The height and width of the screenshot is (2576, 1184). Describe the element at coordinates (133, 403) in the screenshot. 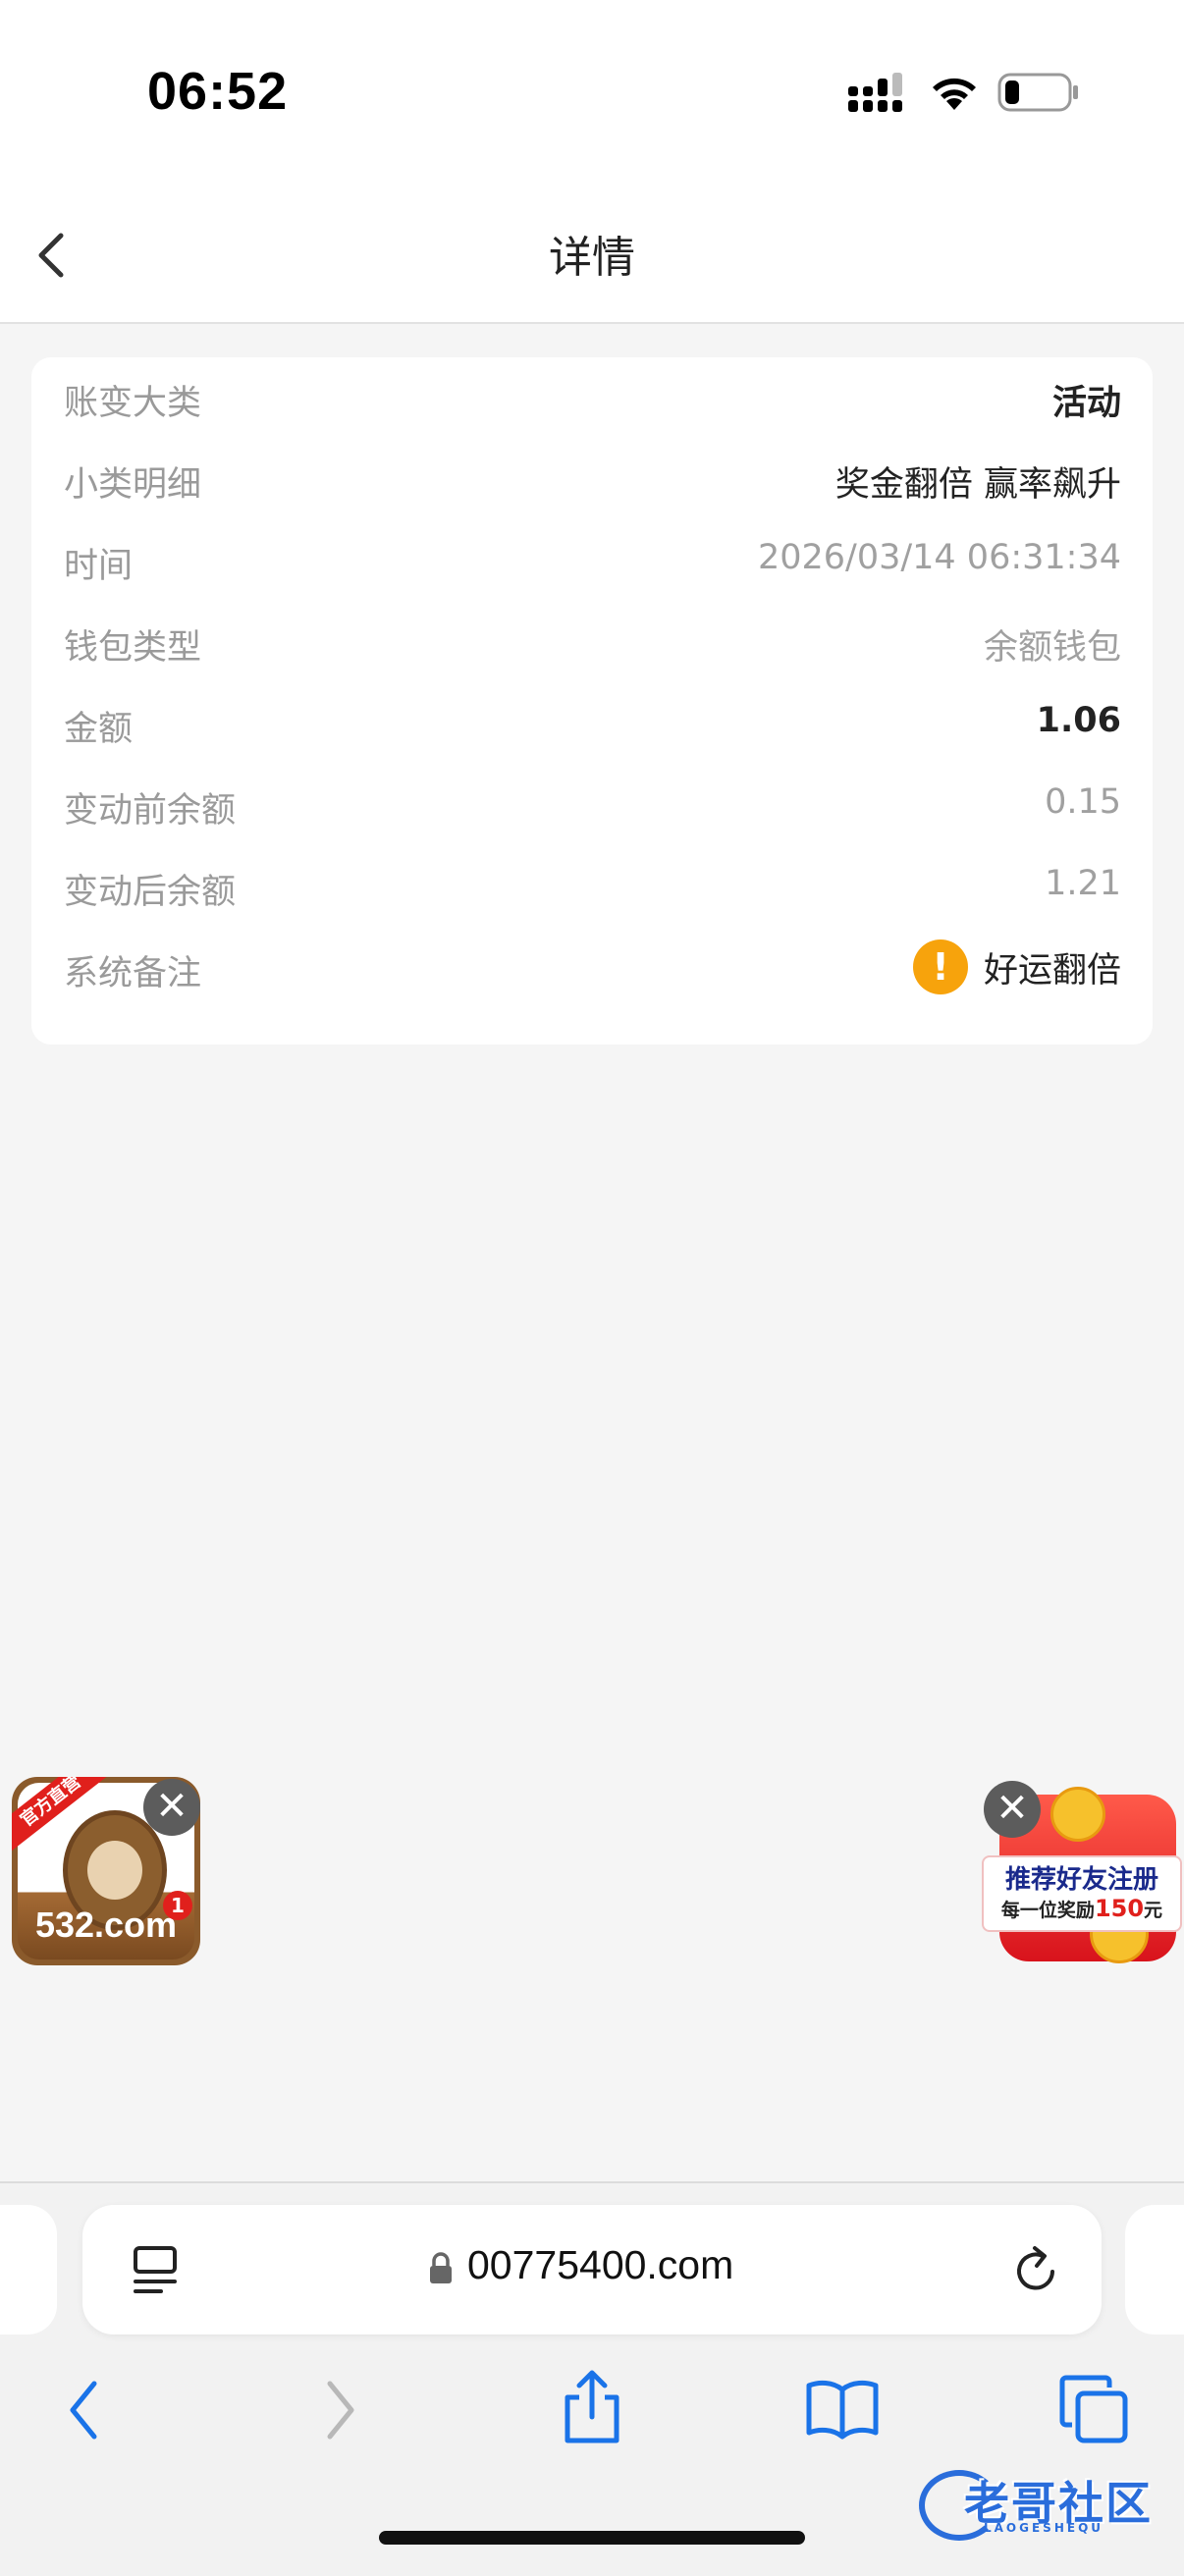

I see `detail-label: 账变大类` at that location.